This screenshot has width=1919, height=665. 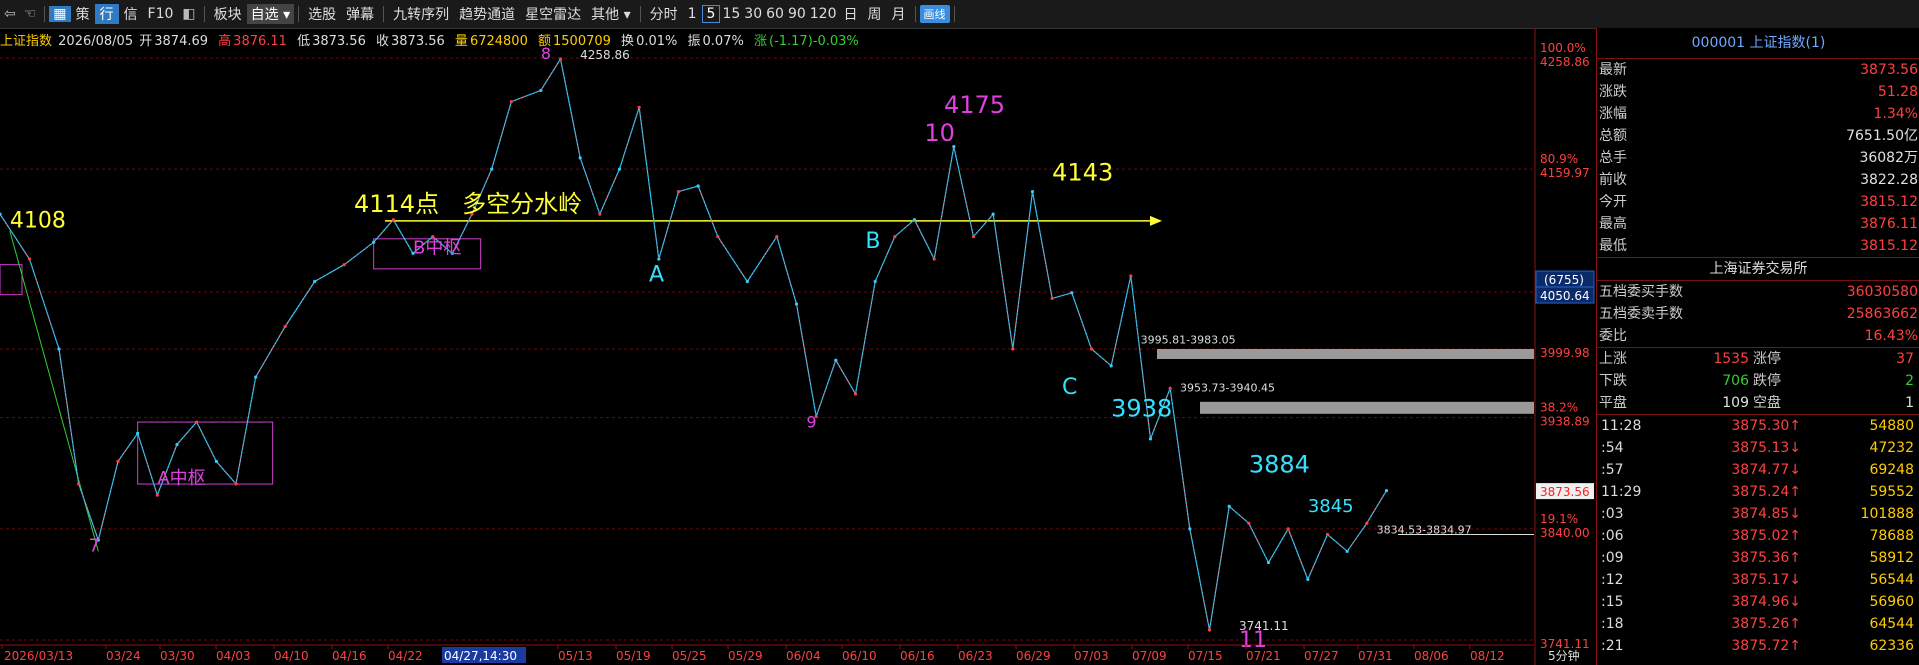 What do you see at coordinates (1612, 624) in the screenshot?
I see `tick-time: :18` at bounding box center [1612, 624].